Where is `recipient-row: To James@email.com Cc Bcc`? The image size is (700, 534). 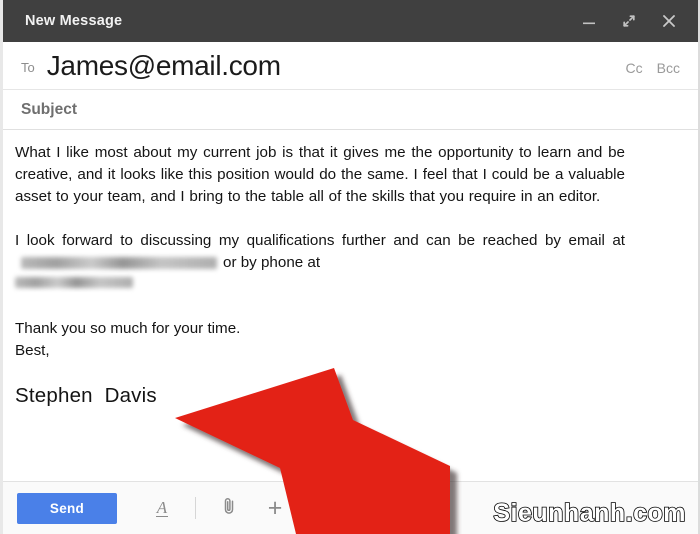 recipient-row: To James@email.com Cc Bcc is located at coordinates (350, 66).